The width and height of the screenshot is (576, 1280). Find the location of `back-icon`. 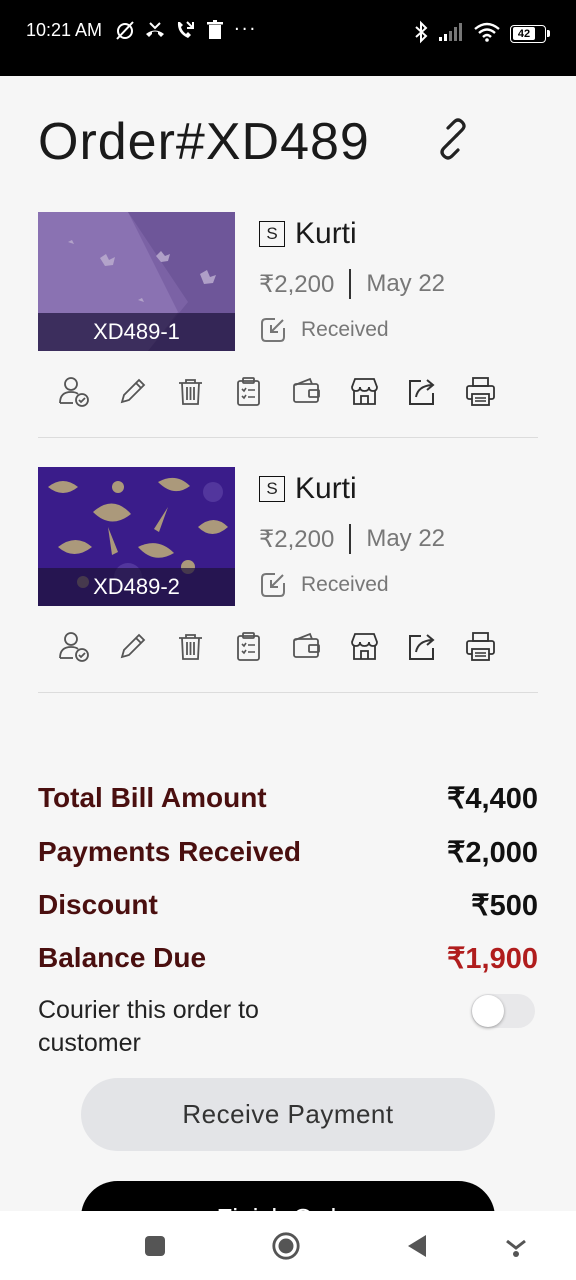

back-icon is located at coordinates (417, 1246).